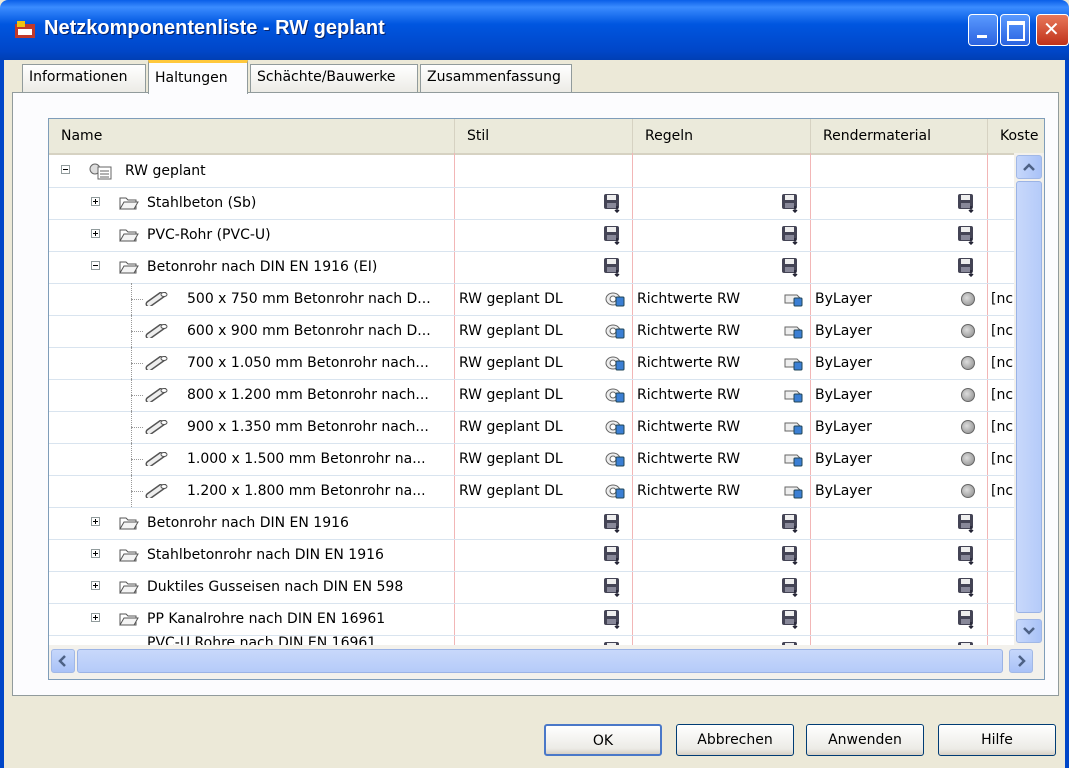 Image resolution: width=1069 pixels, height=768 pixels. What do you see at coordinates (540, 661) in the screenshot?
I see `horizontal-scroll-thumb` at bounding box center [540, 661].